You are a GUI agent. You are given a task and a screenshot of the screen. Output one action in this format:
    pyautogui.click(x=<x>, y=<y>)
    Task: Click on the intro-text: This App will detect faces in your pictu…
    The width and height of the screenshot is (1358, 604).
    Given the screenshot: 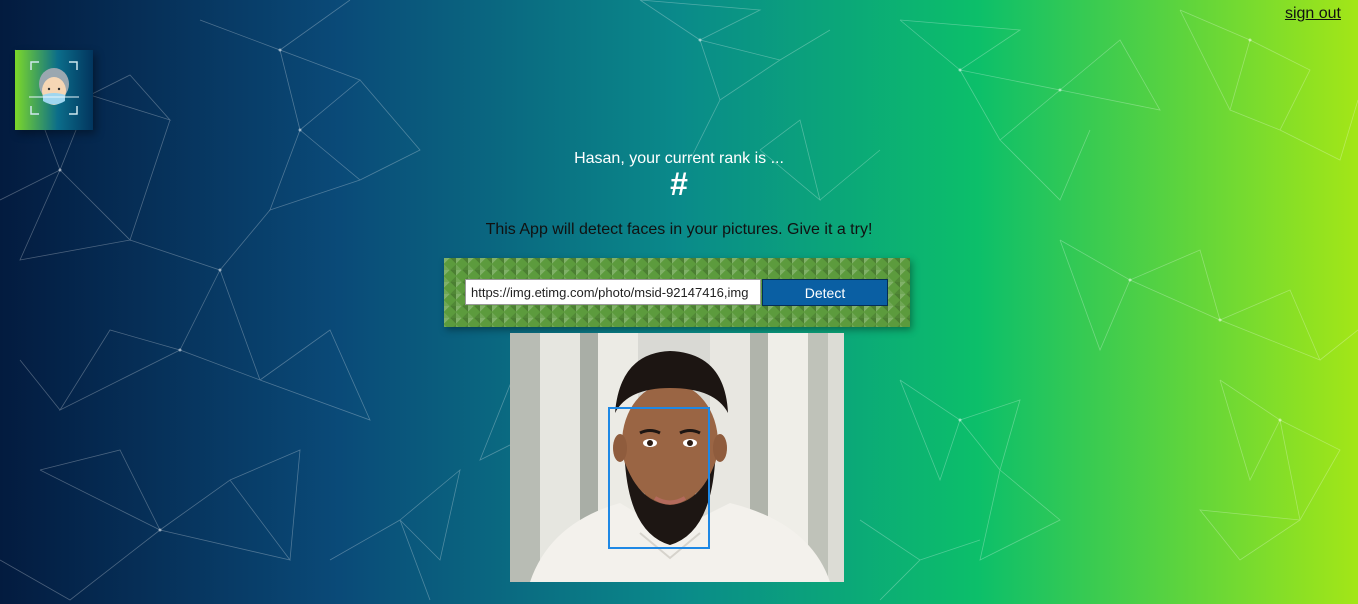 What is the action you would take?
    pyautogui.click(x=679, y=229)
    